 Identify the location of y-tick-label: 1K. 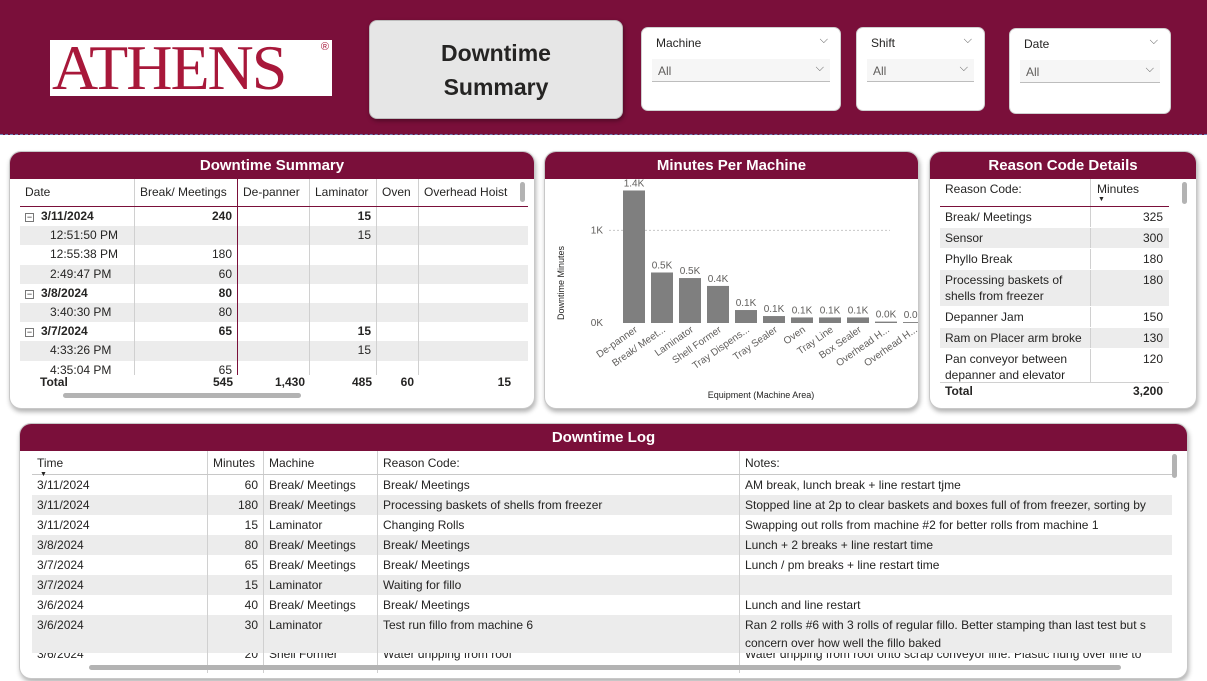
(597, 230).